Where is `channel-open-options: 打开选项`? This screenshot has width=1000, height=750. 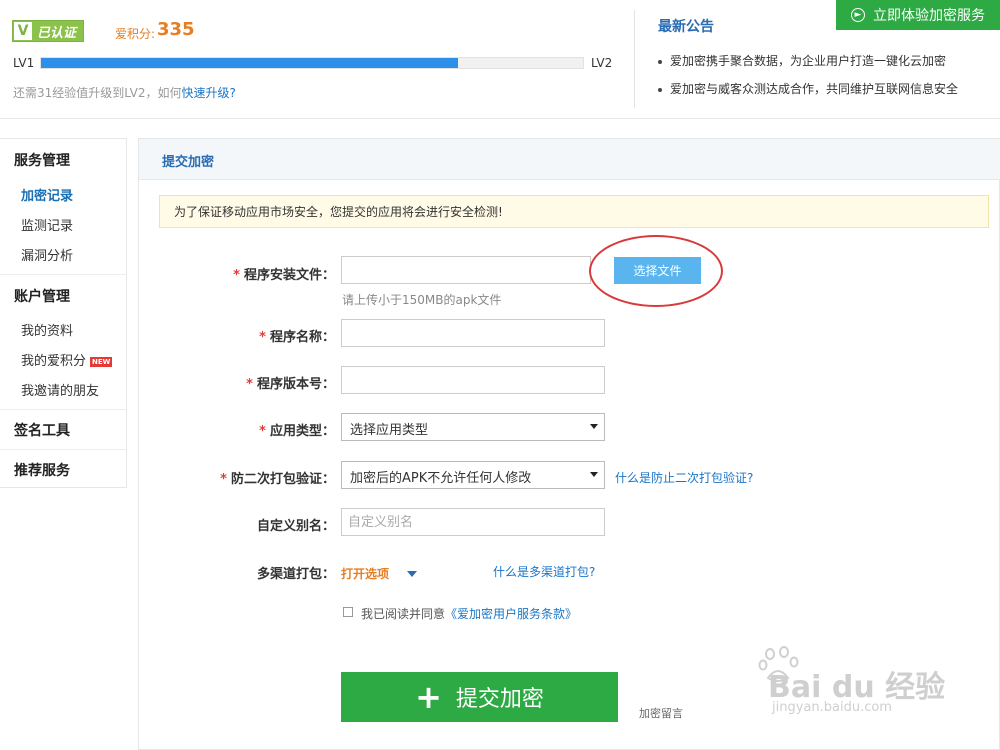 channel-open-options: 打开选项 is located at coordinates (365, 573).